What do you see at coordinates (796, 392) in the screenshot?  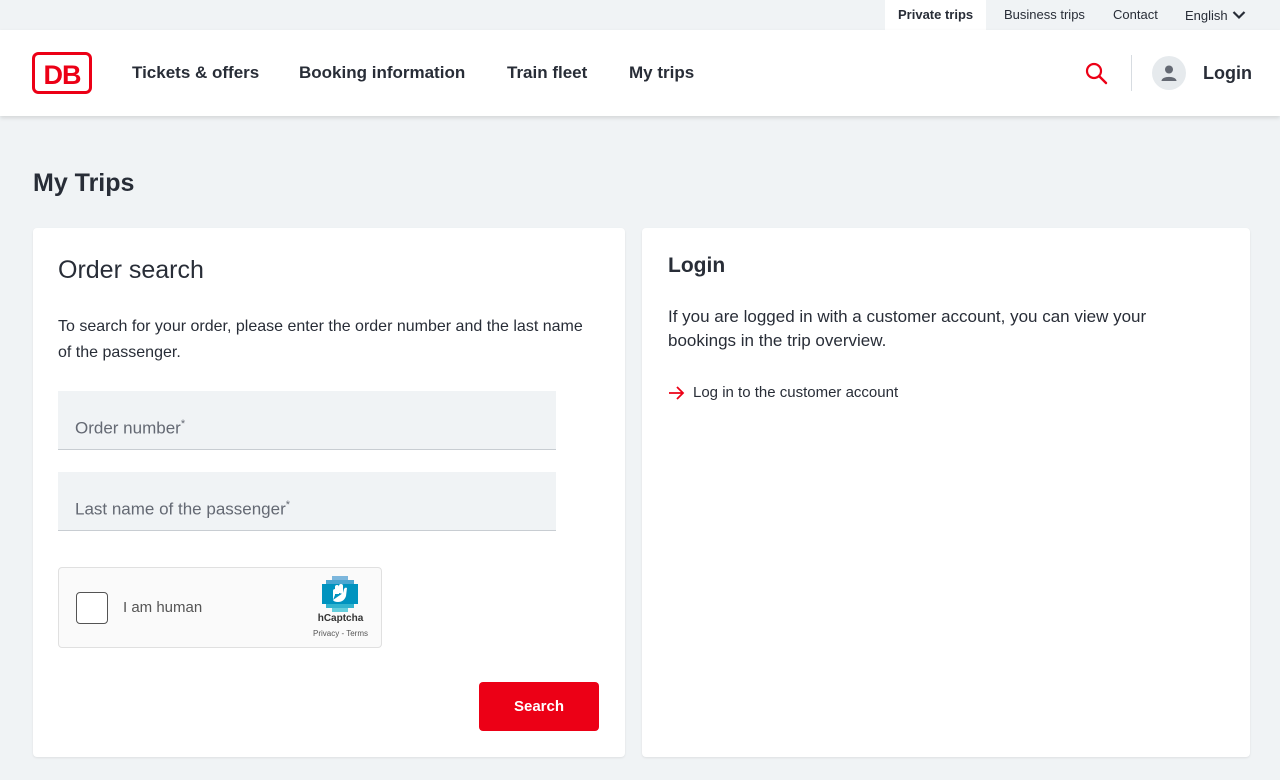 I see `customer-account-link-label: Log in to the customer account` at bounding box center [796, 392].